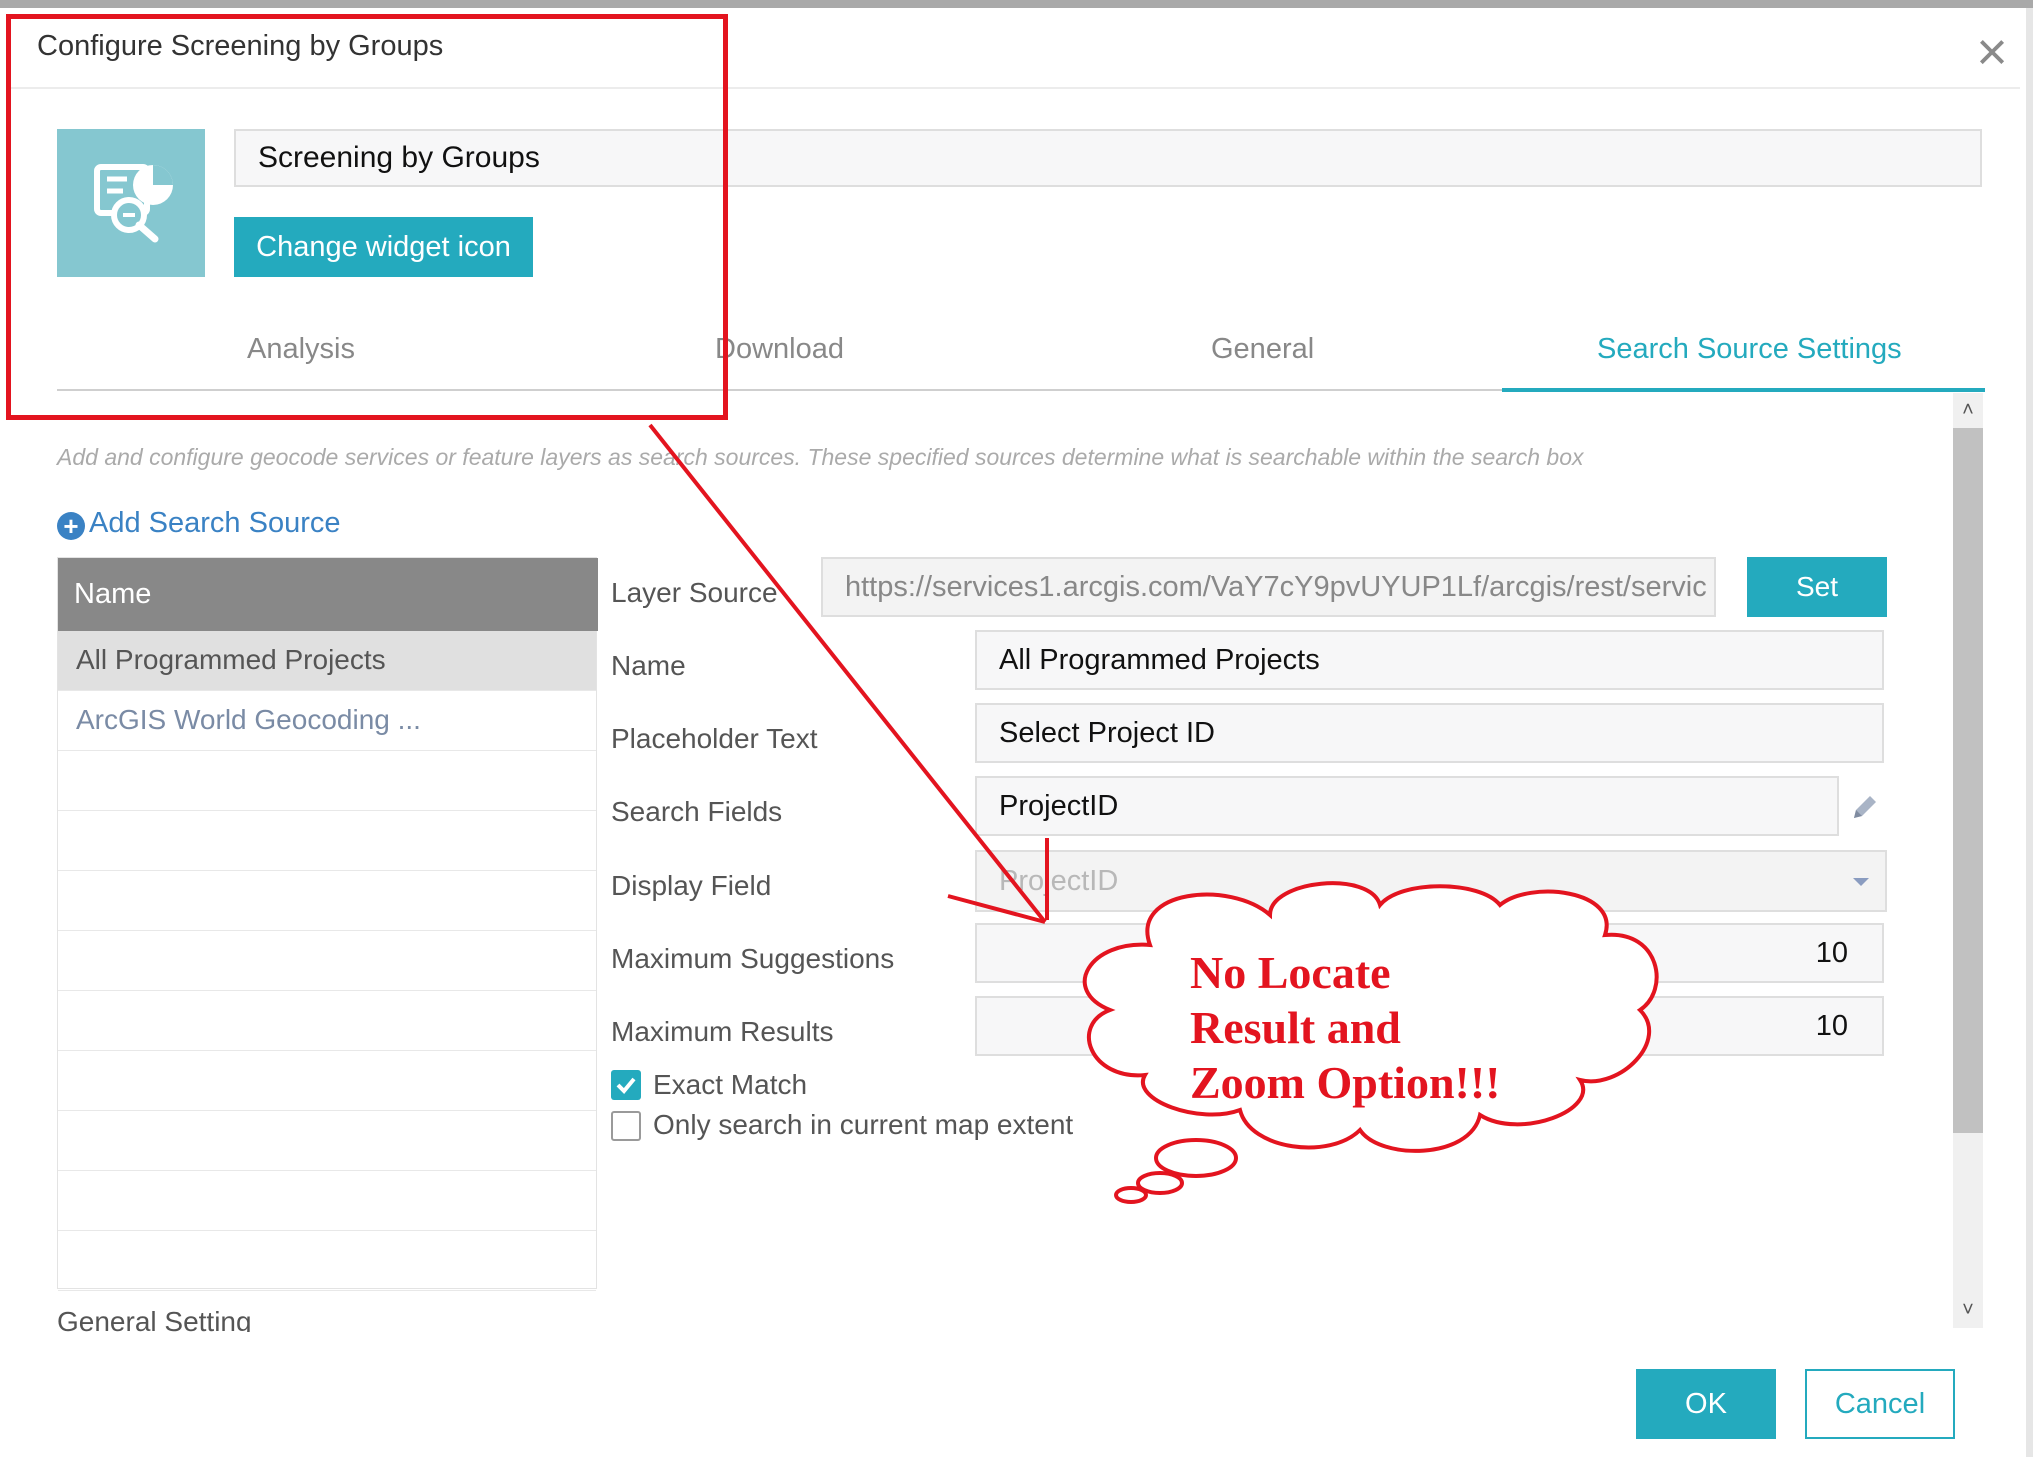  What do you see at coordinates (1865, 807) in the screenshot?
I see `pencil-icon` at bounding box center [1865, 807].